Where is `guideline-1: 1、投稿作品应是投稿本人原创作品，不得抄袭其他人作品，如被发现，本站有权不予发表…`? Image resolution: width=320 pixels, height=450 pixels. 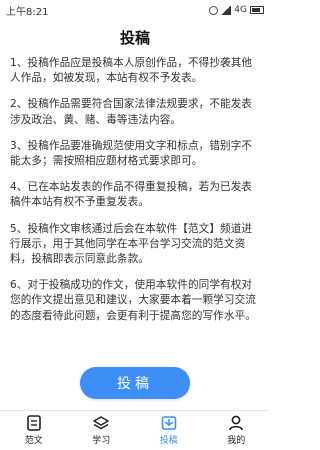
guideline-1: 1、投稿作品应是投稿本人原创作品，不得抄袭其他人作品，如被发现，本站有权不予发表… is located at coordinates (131, 71).